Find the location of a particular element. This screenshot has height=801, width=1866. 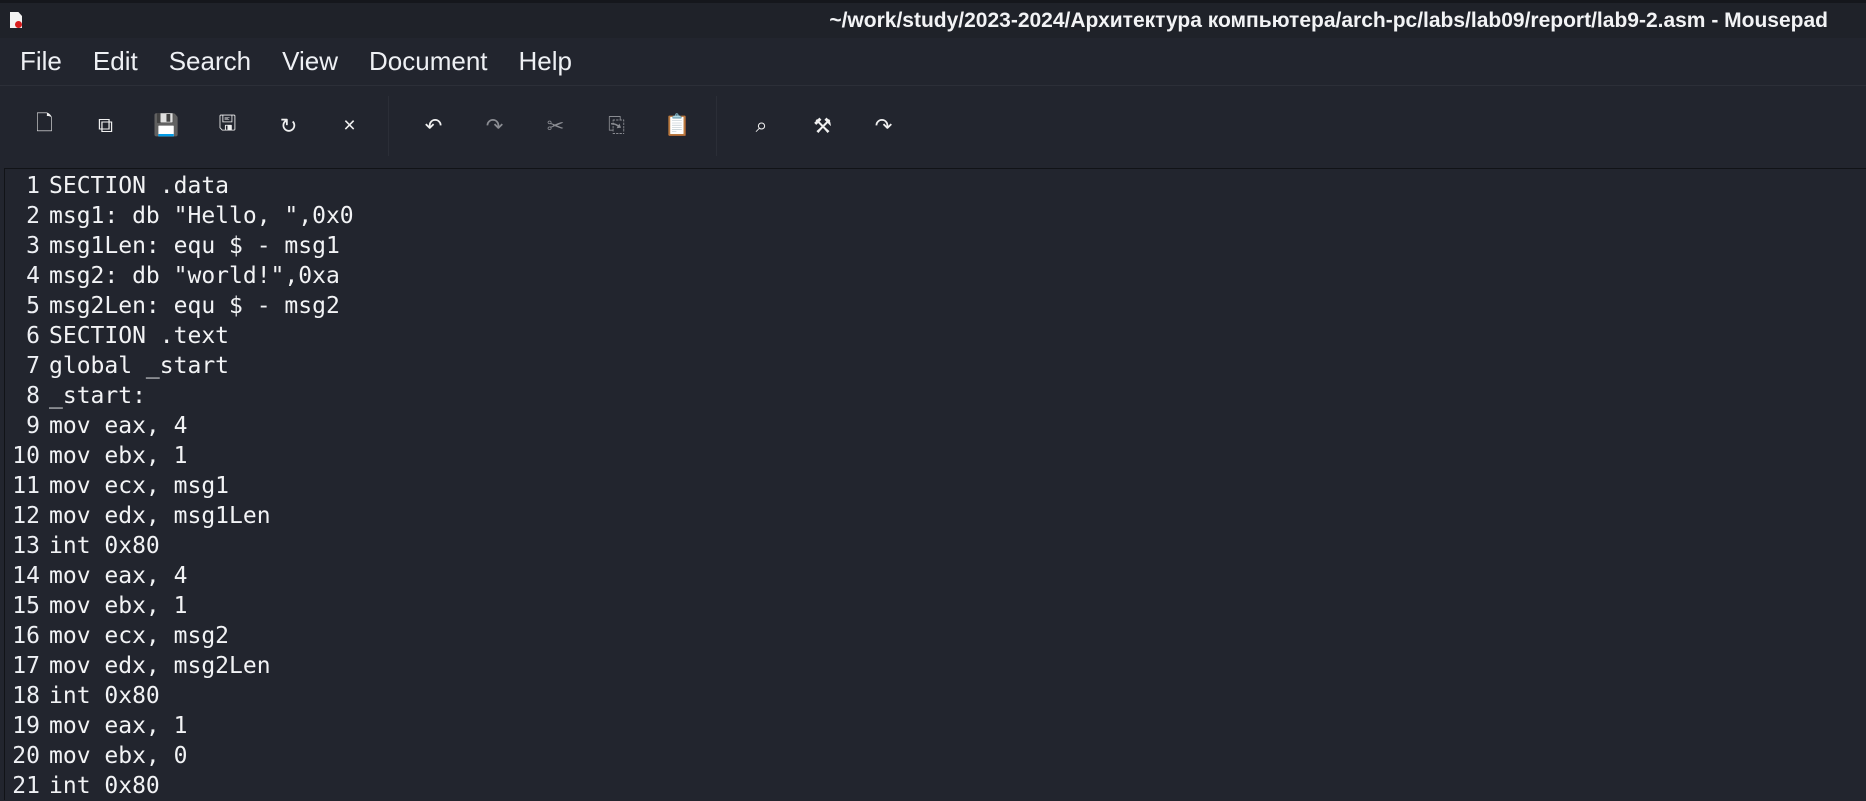

copy-button: ⎘ is located at coordinates (616, 126).